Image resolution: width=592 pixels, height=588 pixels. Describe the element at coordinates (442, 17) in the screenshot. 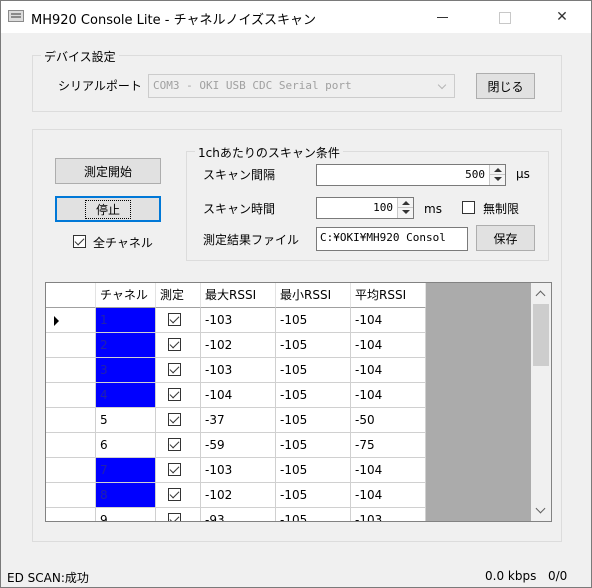

I see `minimize-button` at that location.